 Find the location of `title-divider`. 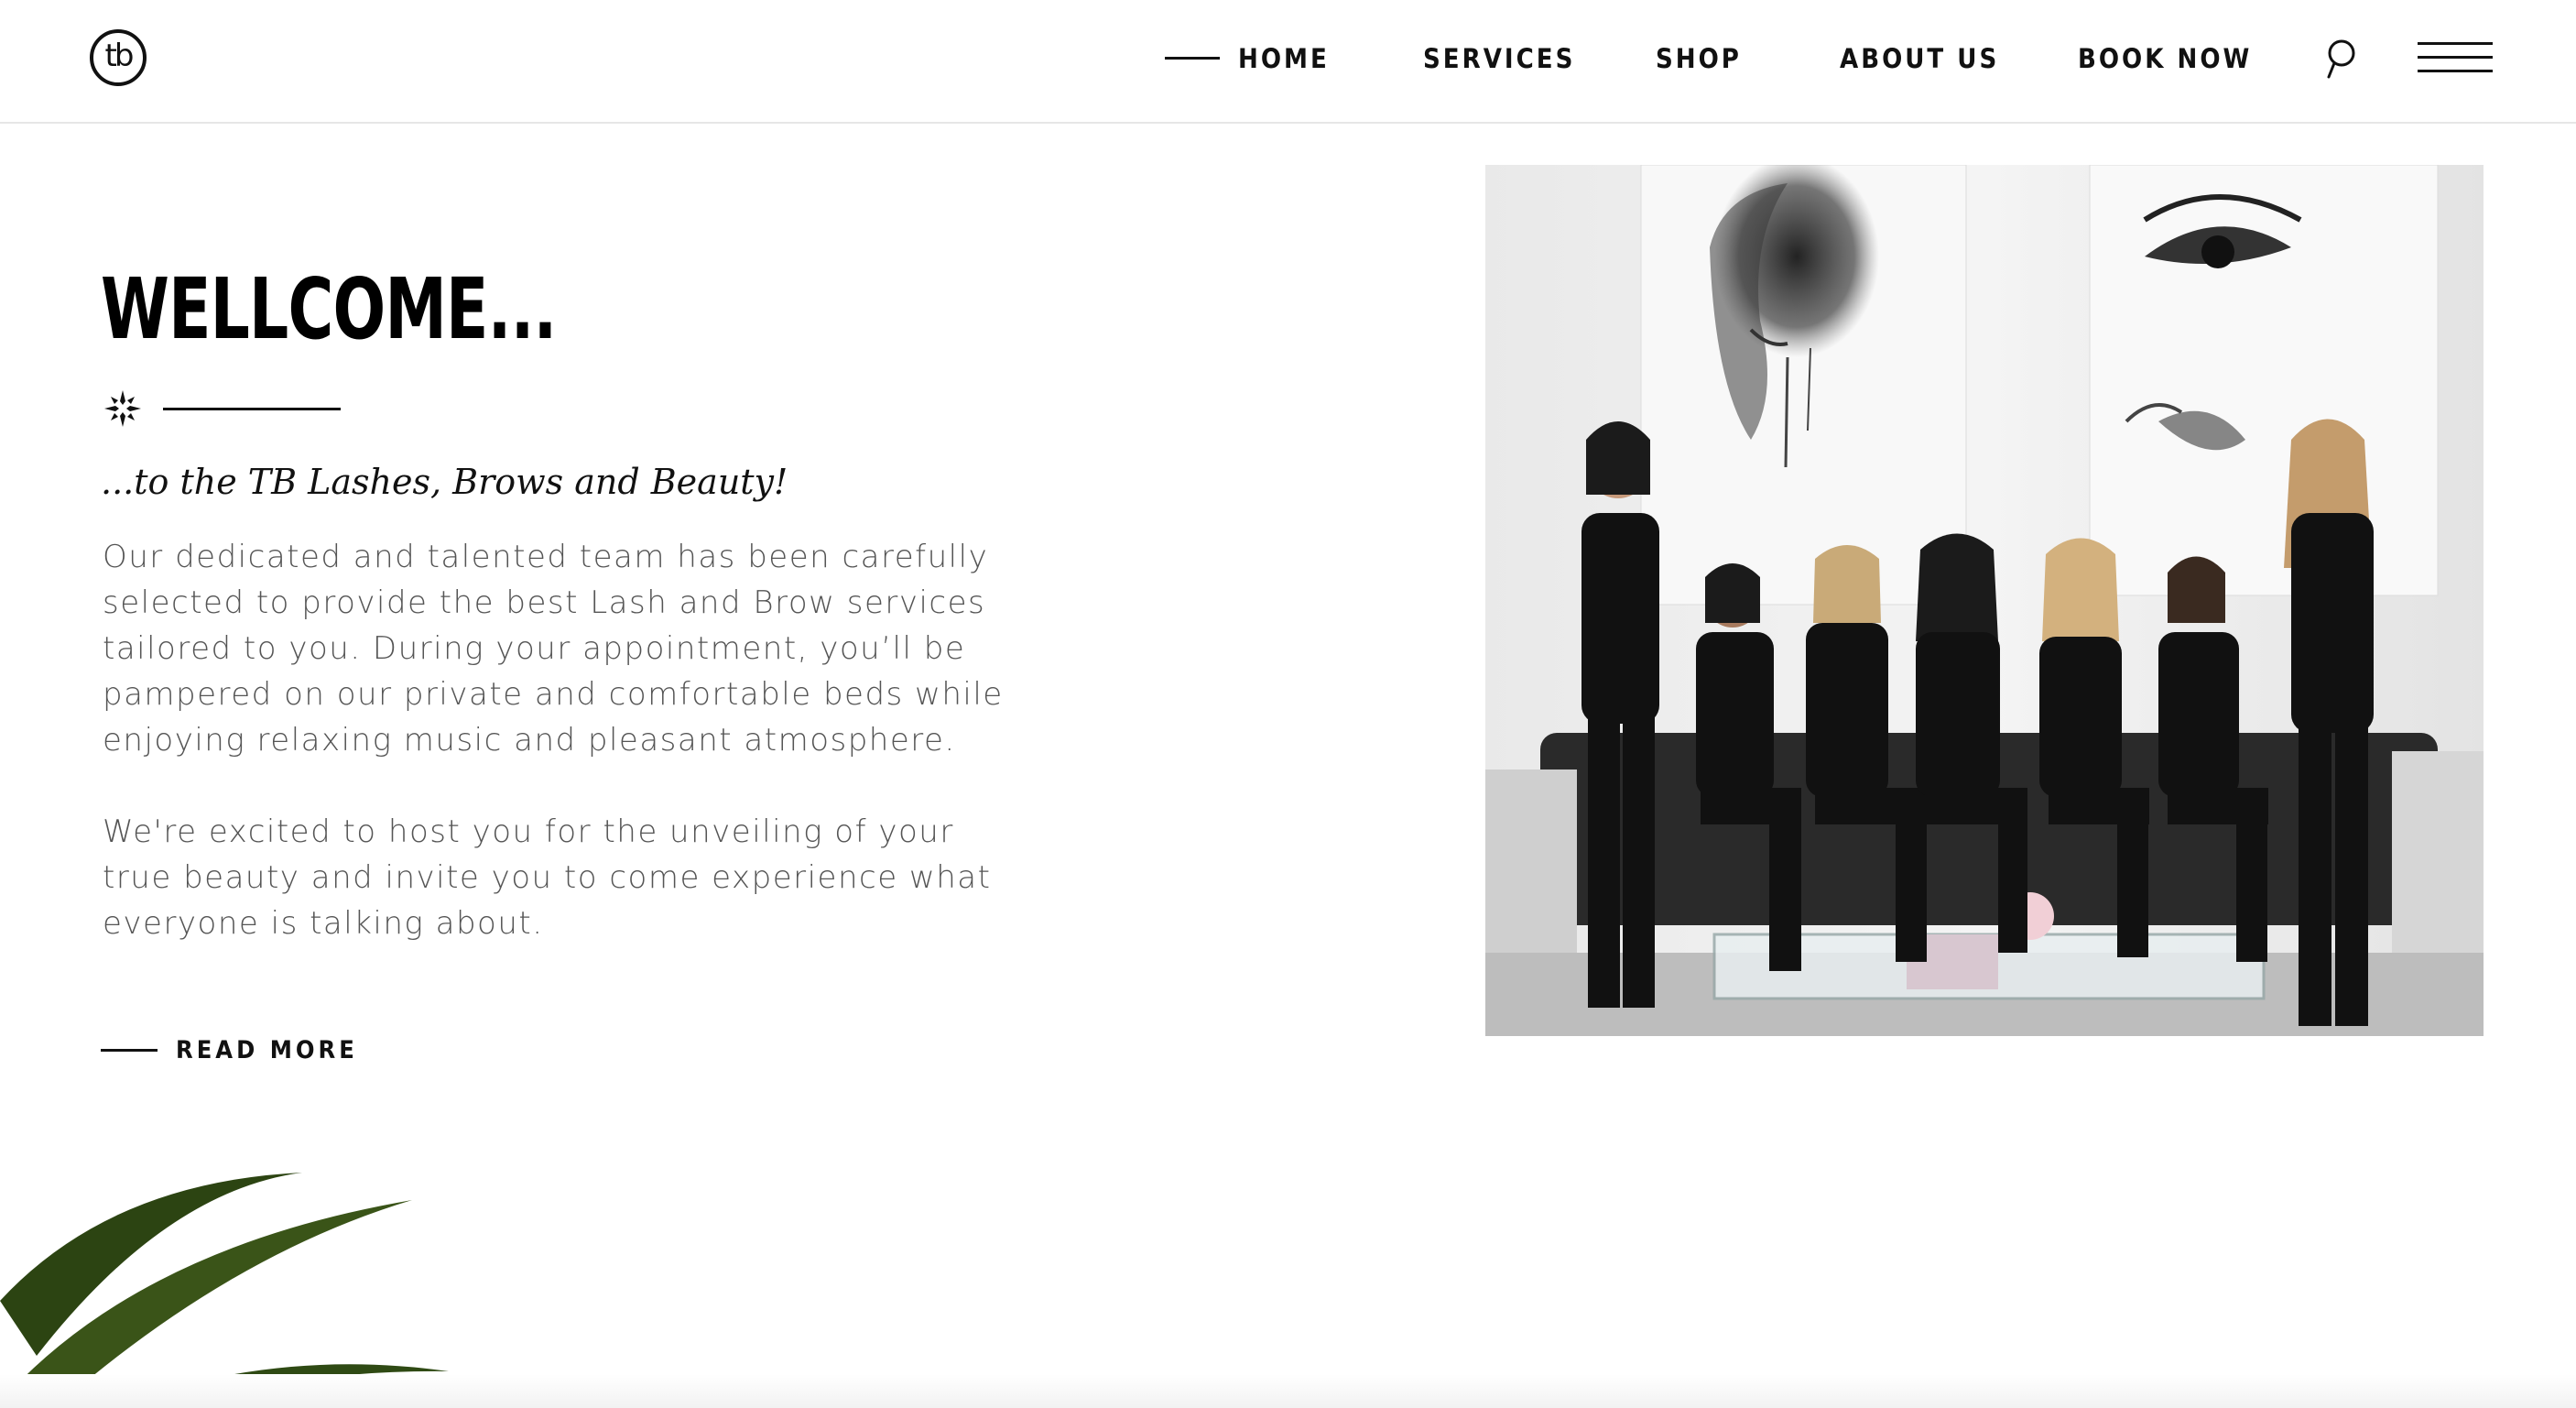

title-divider is located at coordinates (252, 409).